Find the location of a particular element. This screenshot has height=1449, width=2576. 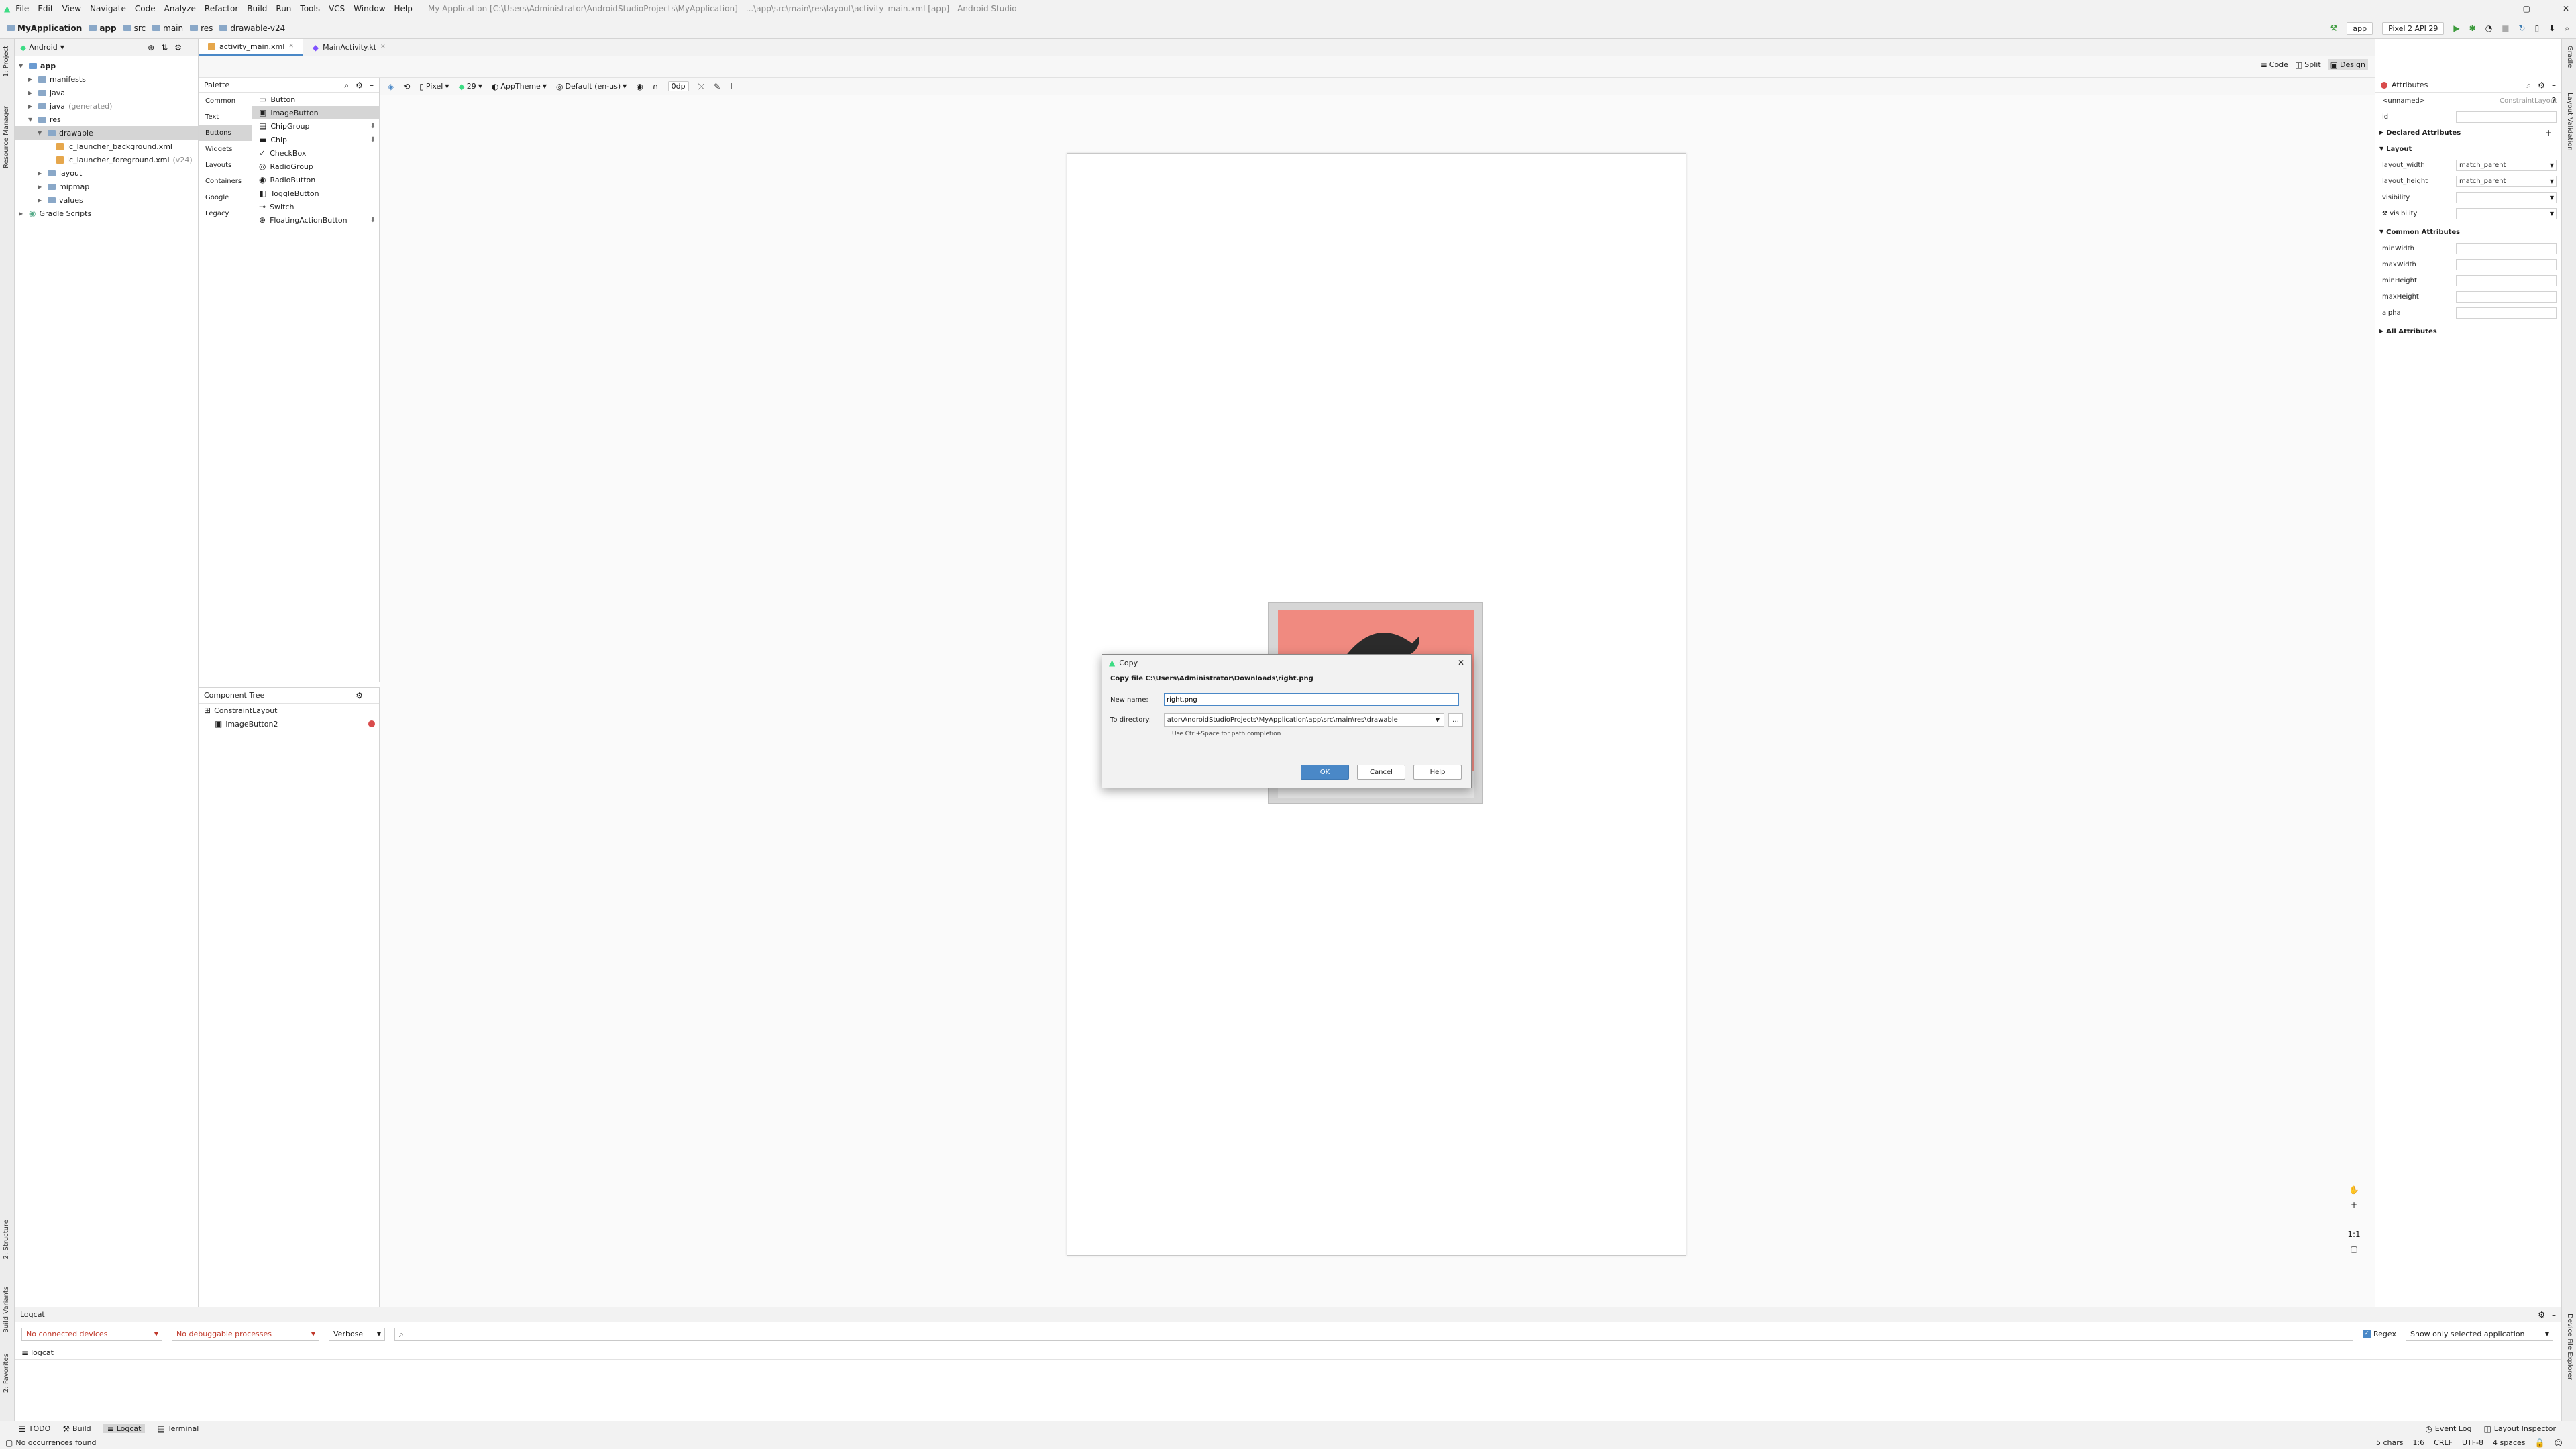

zoom-to-fit-icon: 1:1 is located at coordinates (2353, 1234).